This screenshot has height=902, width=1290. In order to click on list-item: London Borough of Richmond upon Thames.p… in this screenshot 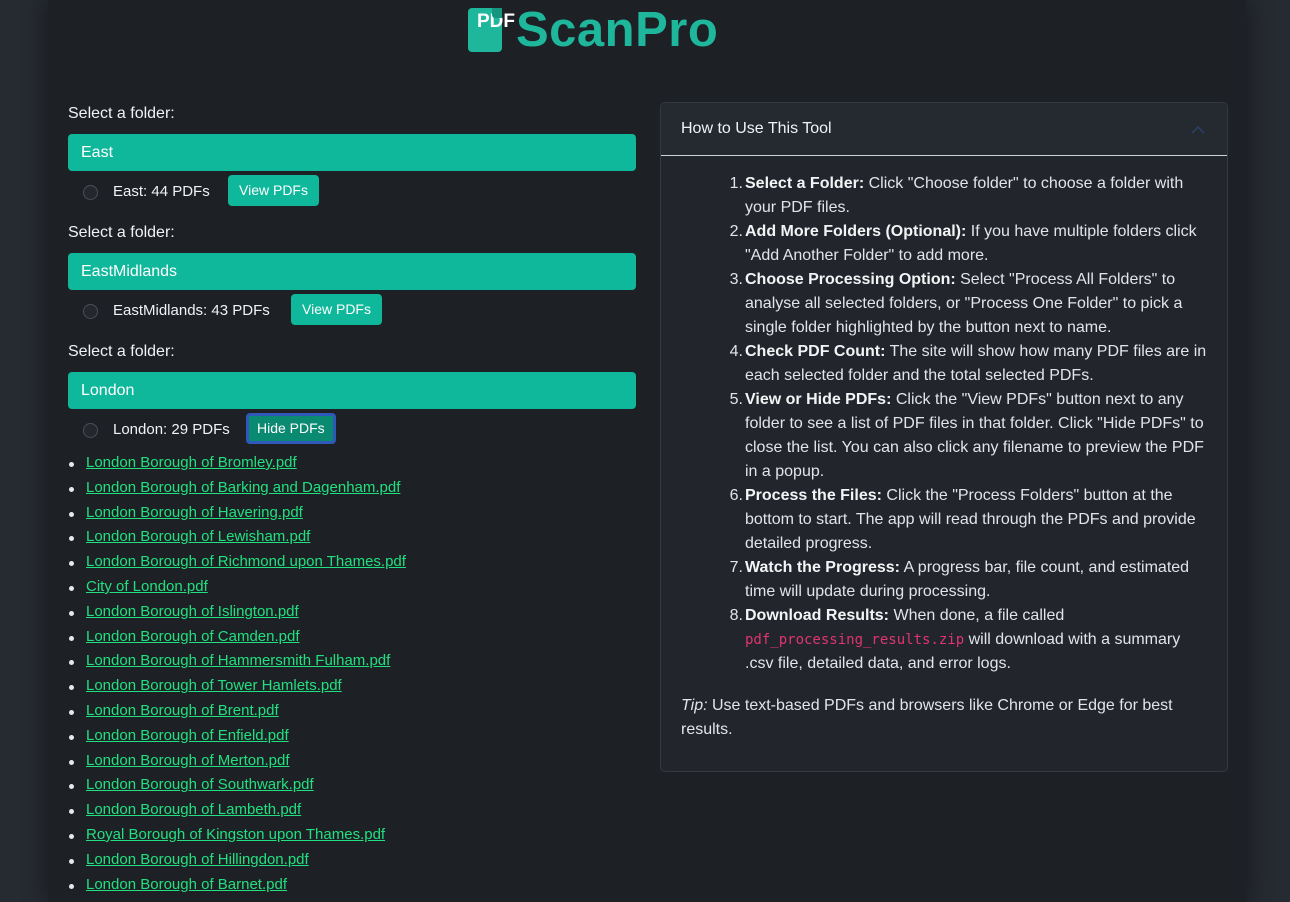, I will do `click(352, 562)`.